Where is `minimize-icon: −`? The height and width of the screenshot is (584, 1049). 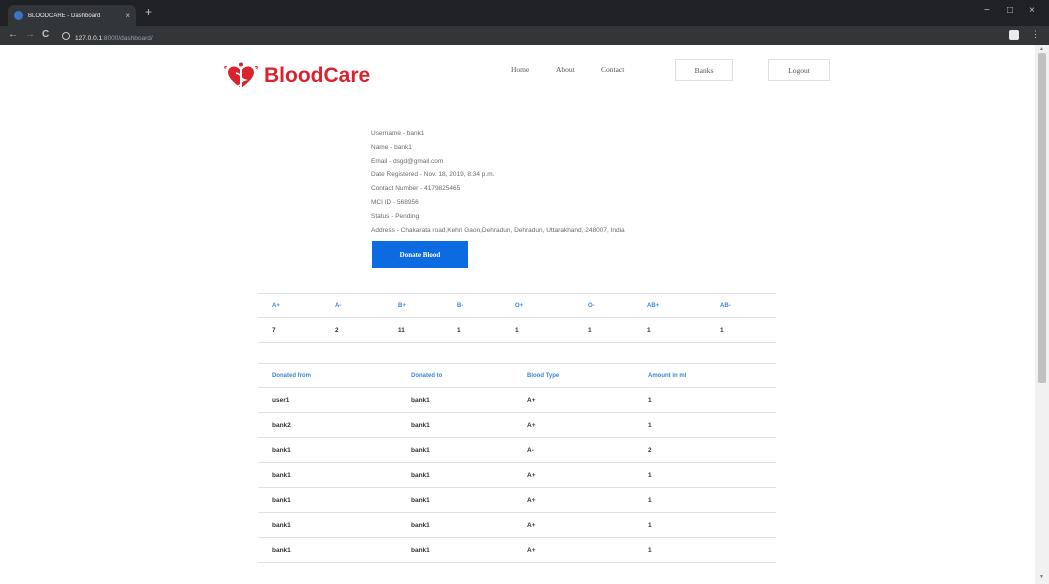
minimize-icon: − is located at coordinates (987, 10).